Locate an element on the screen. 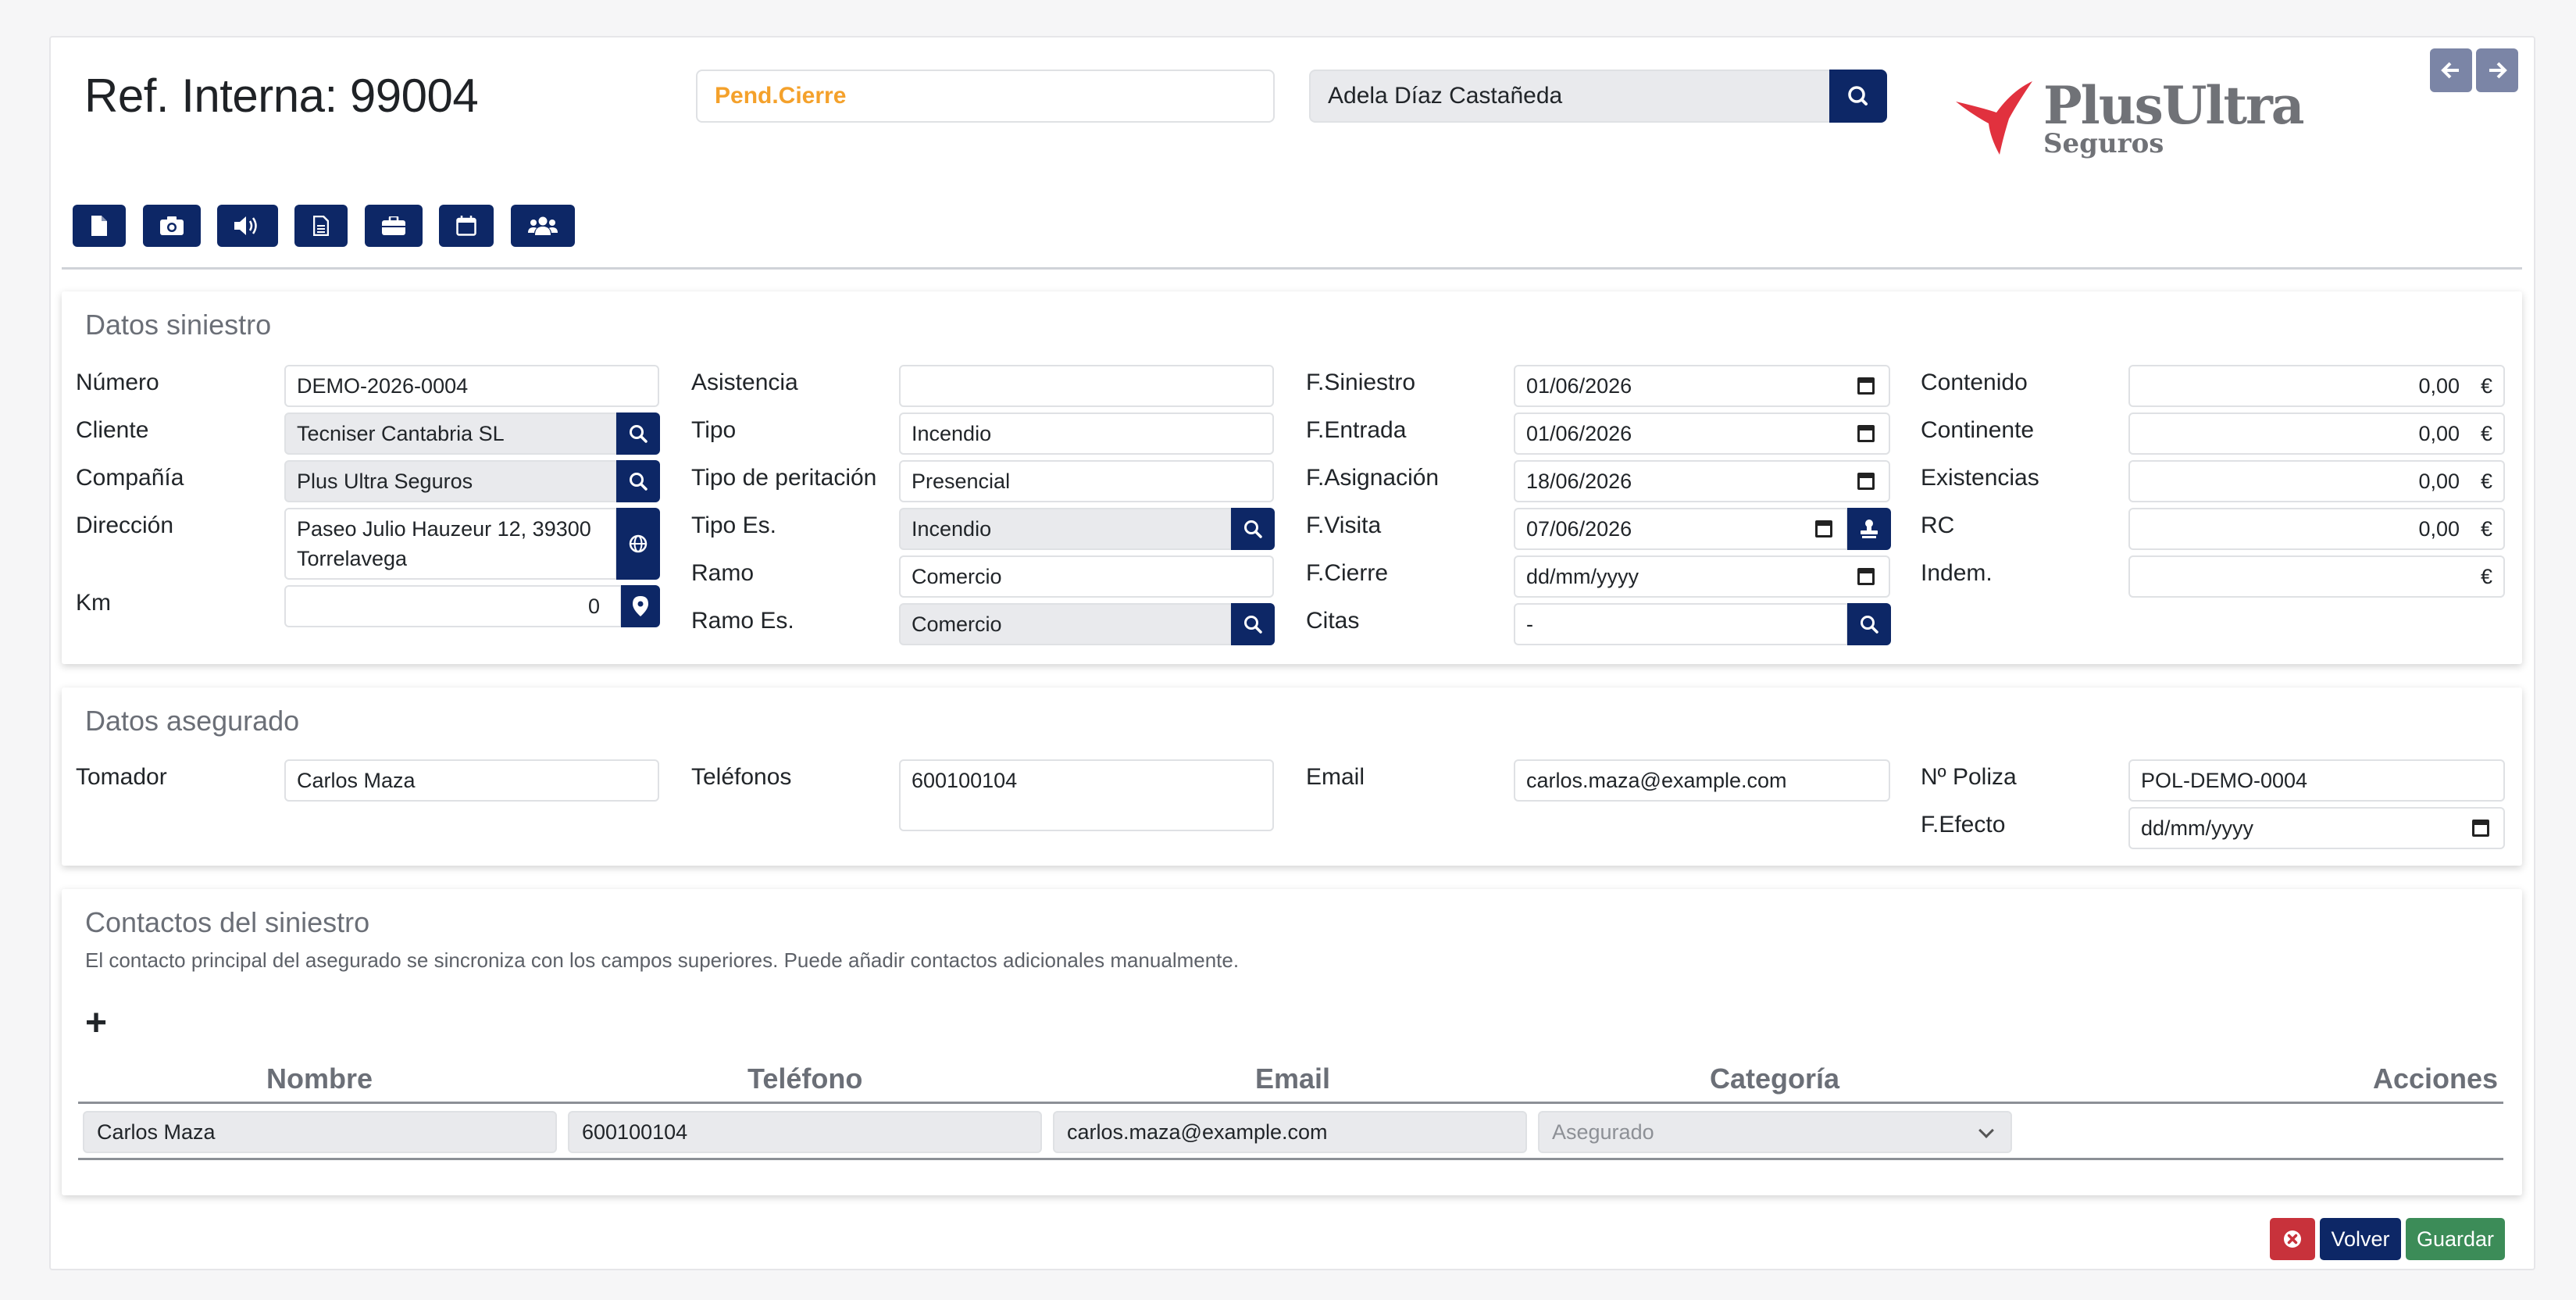  document-icon is located at coordinates (321, 226).